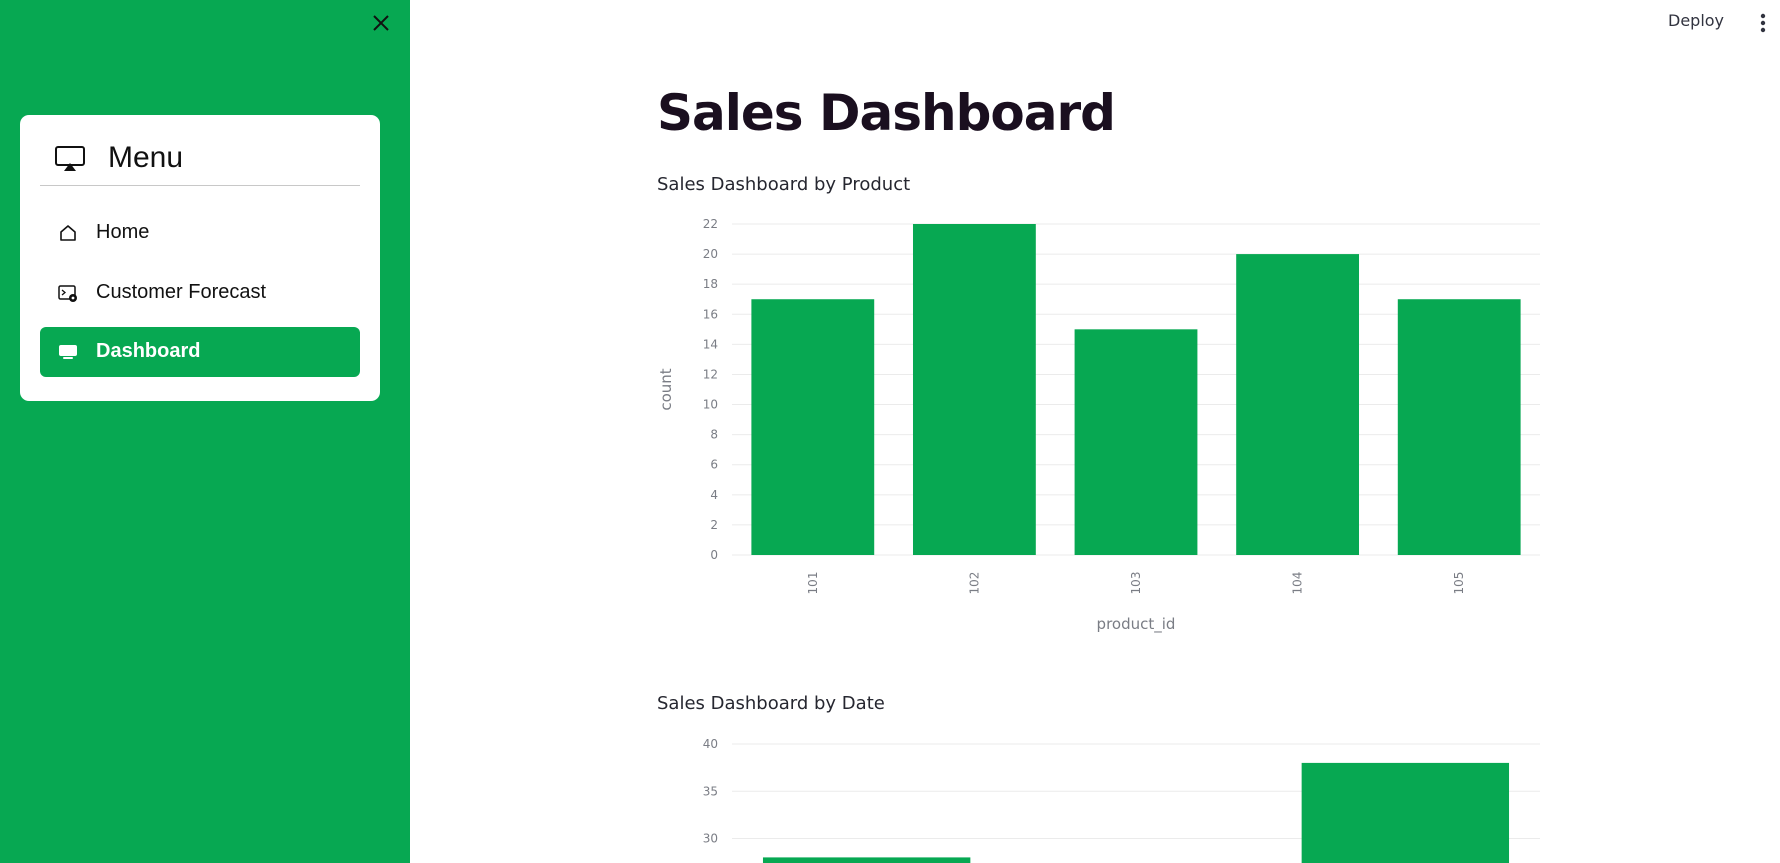 Image resolution: width=1780 pixels, height=863 pixels. What do you see at coordinates (714, 465) in the screenshot?
I see `y-tick-label: 6` at bounding box center [714, 465].